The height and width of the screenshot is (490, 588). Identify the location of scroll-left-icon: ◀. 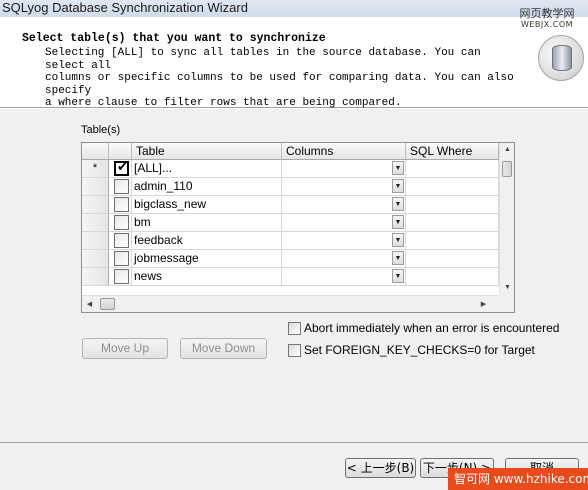
(89, 304).